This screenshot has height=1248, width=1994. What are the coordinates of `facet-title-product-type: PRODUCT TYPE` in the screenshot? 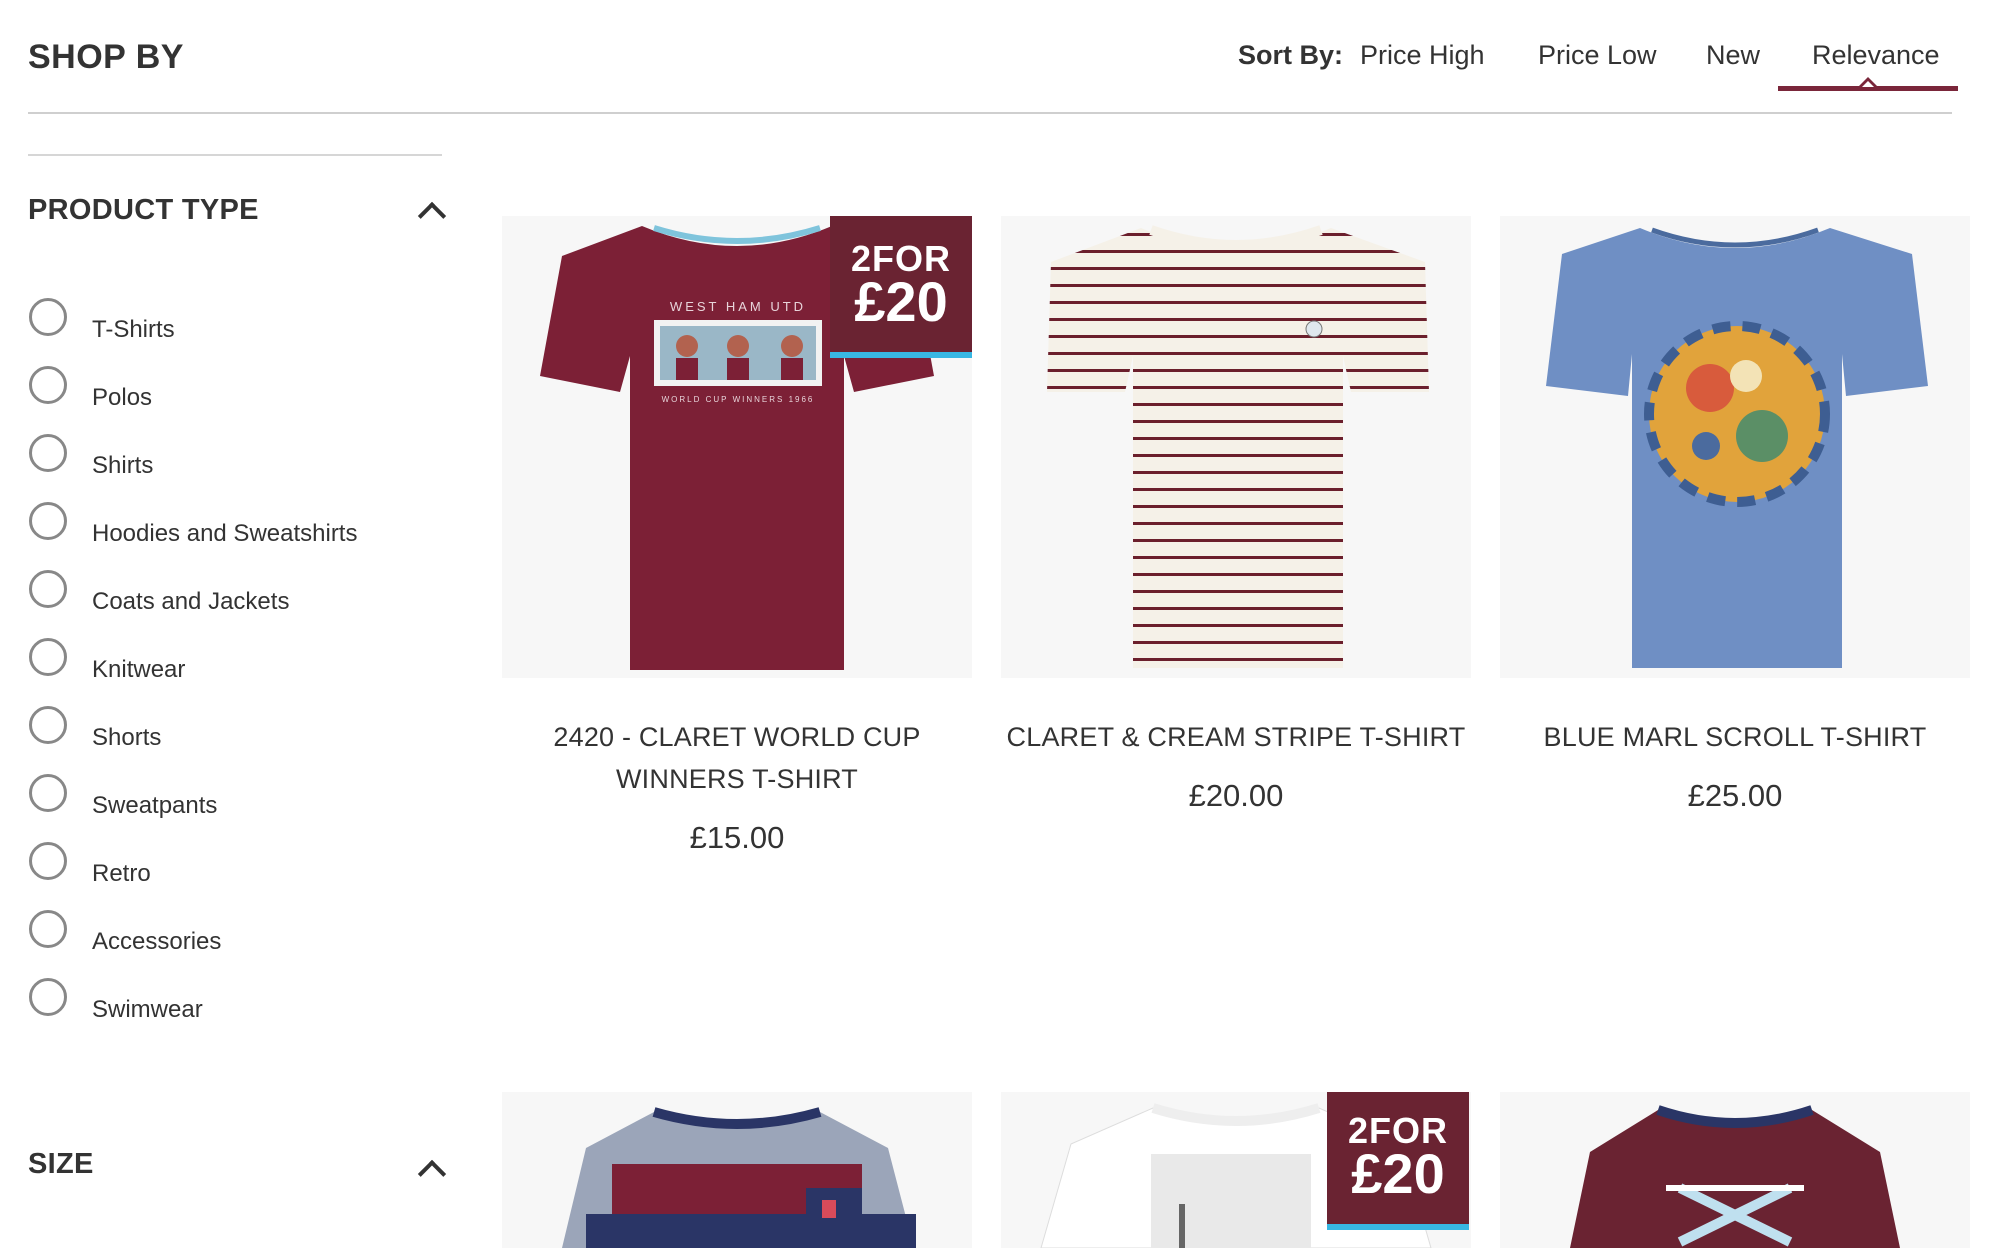 It's located at (143, 210).